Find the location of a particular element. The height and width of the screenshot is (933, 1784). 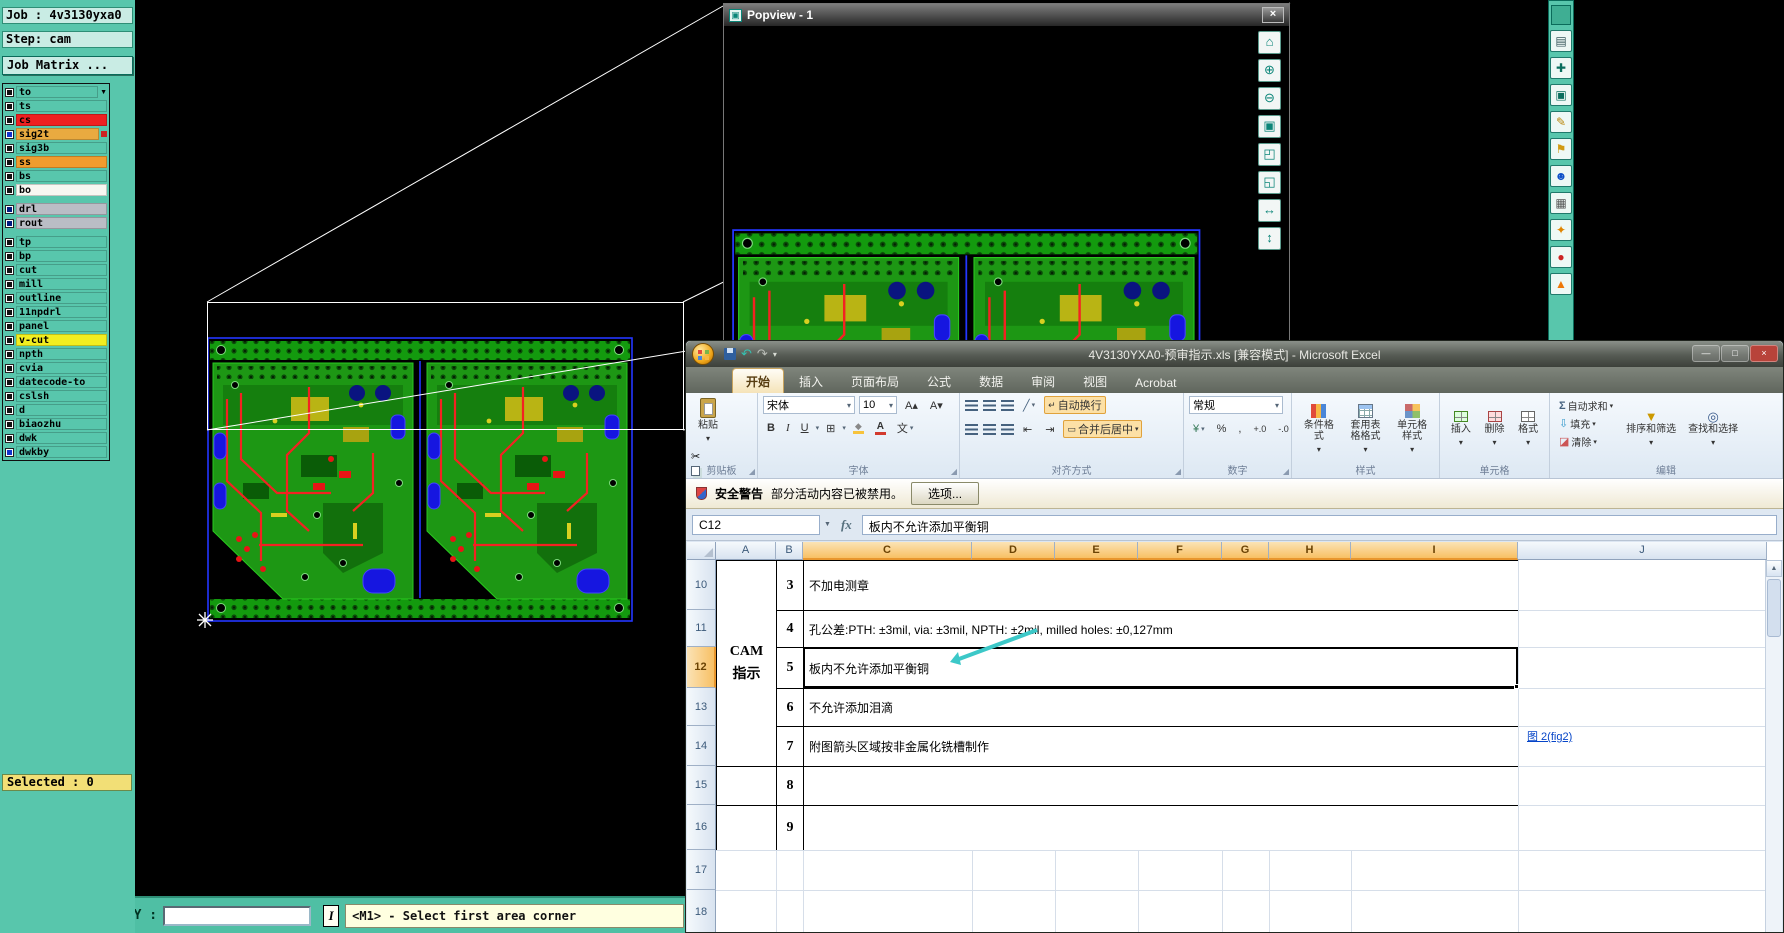

cell-item-number: 4 is located at coordinates (789, 628).